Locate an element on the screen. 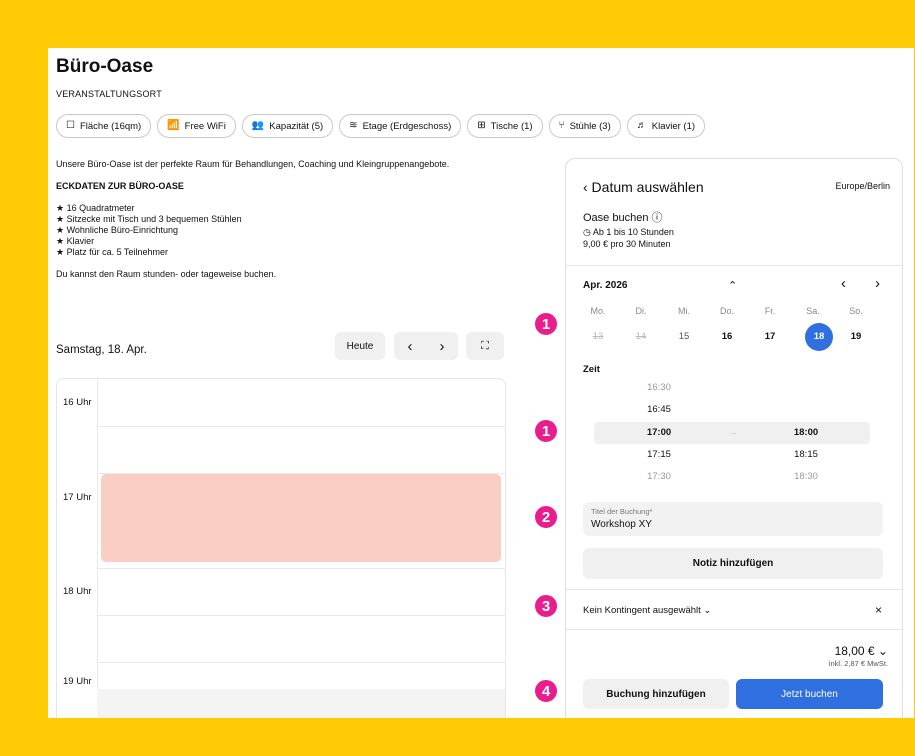 This screenshot has height=756, width=915. chip-klavier: ♬ Klavier (1) is located at coordinates (666, 126).